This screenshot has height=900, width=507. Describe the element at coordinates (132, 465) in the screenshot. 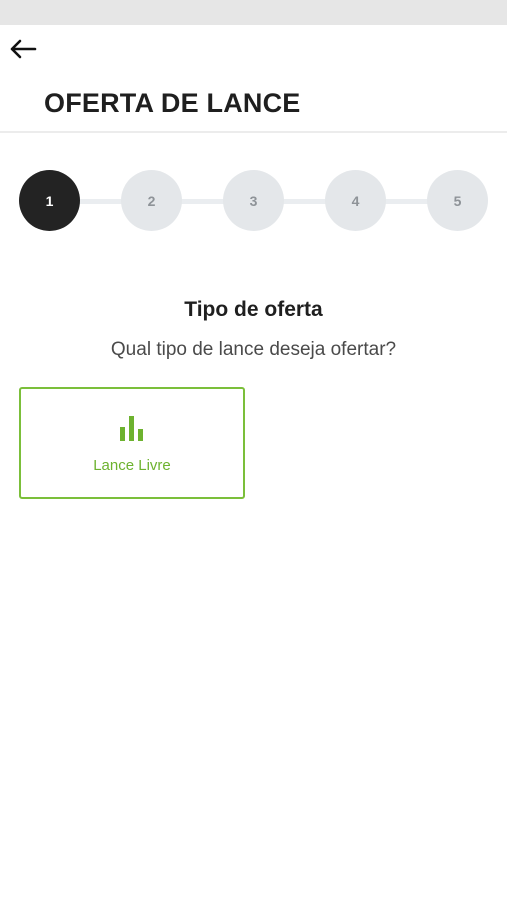

I see `option-label: Lance Livre` at that location.